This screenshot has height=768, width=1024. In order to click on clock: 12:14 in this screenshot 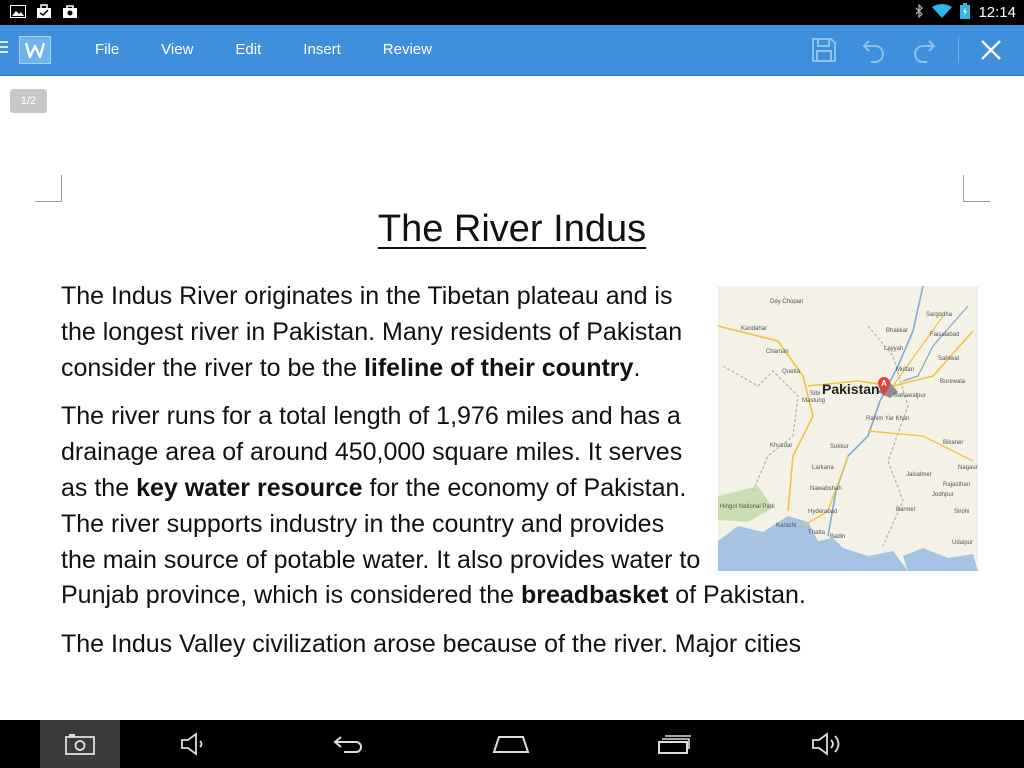, I will do `click(997, 12)`.